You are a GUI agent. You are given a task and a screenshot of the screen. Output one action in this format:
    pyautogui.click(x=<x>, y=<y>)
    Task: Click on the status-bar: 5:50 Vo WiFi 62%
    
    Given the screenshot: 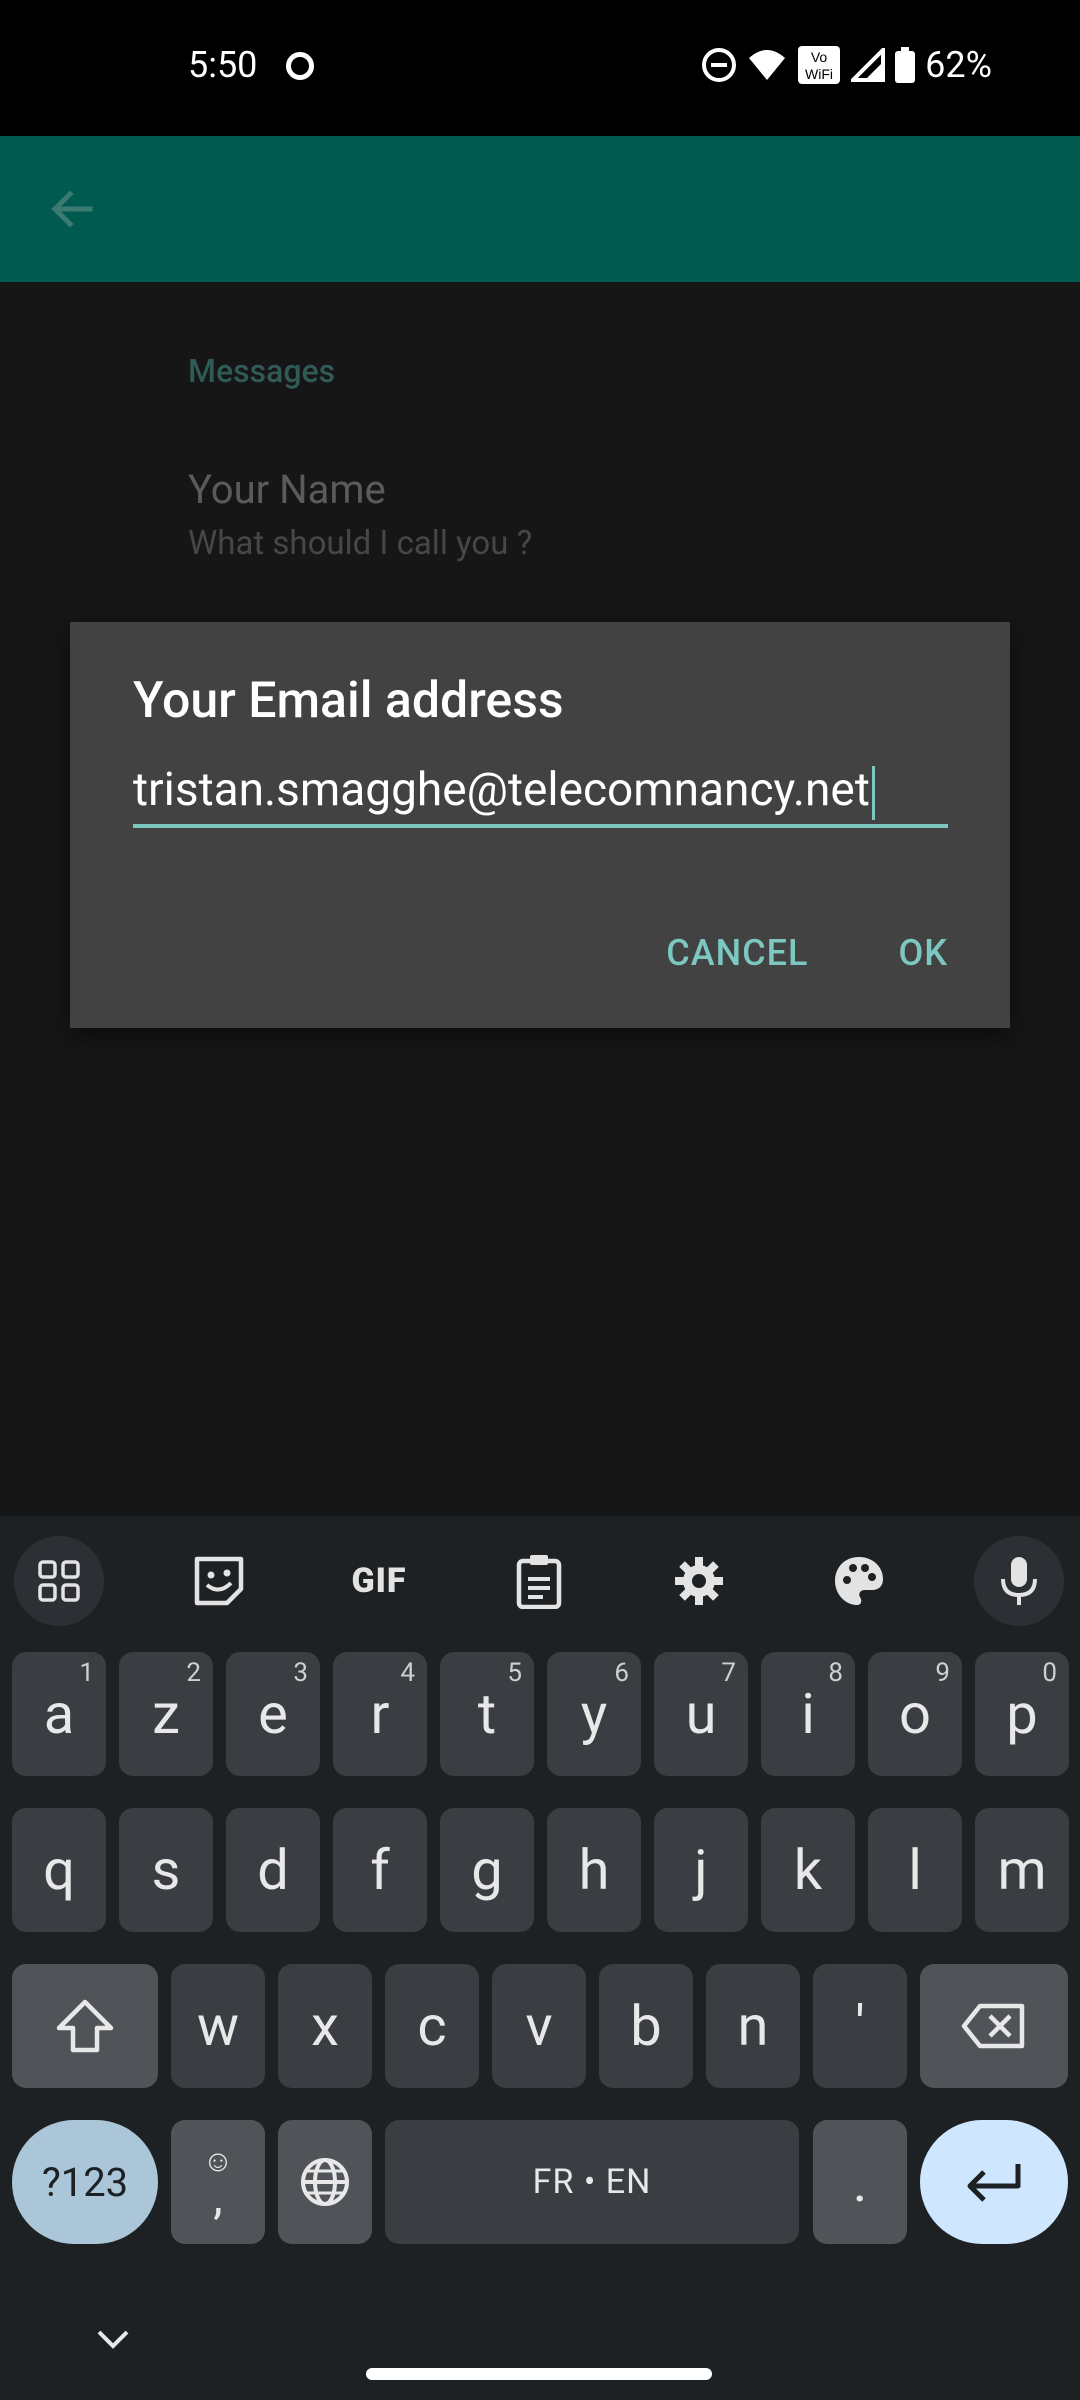 What is the action you would take?
    pyautogui.click(x=540, y=68)
    